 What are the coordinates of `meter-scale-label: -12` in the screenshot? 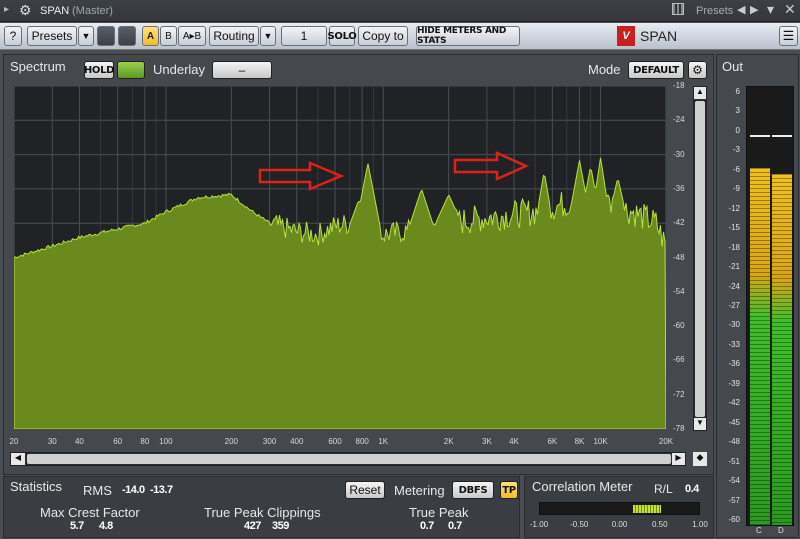 It's located at (734, 208).